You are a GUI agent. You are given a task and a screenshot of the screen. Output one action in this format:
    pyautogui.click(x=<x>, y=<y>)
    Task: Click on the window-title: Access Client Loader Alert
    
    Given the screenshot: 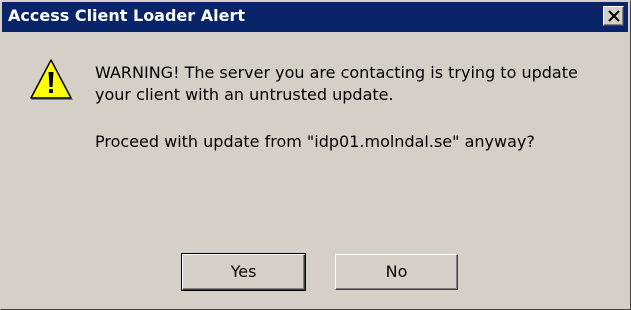 What is the action you would take?
    pyautogui.click(x=126, y=15)
    